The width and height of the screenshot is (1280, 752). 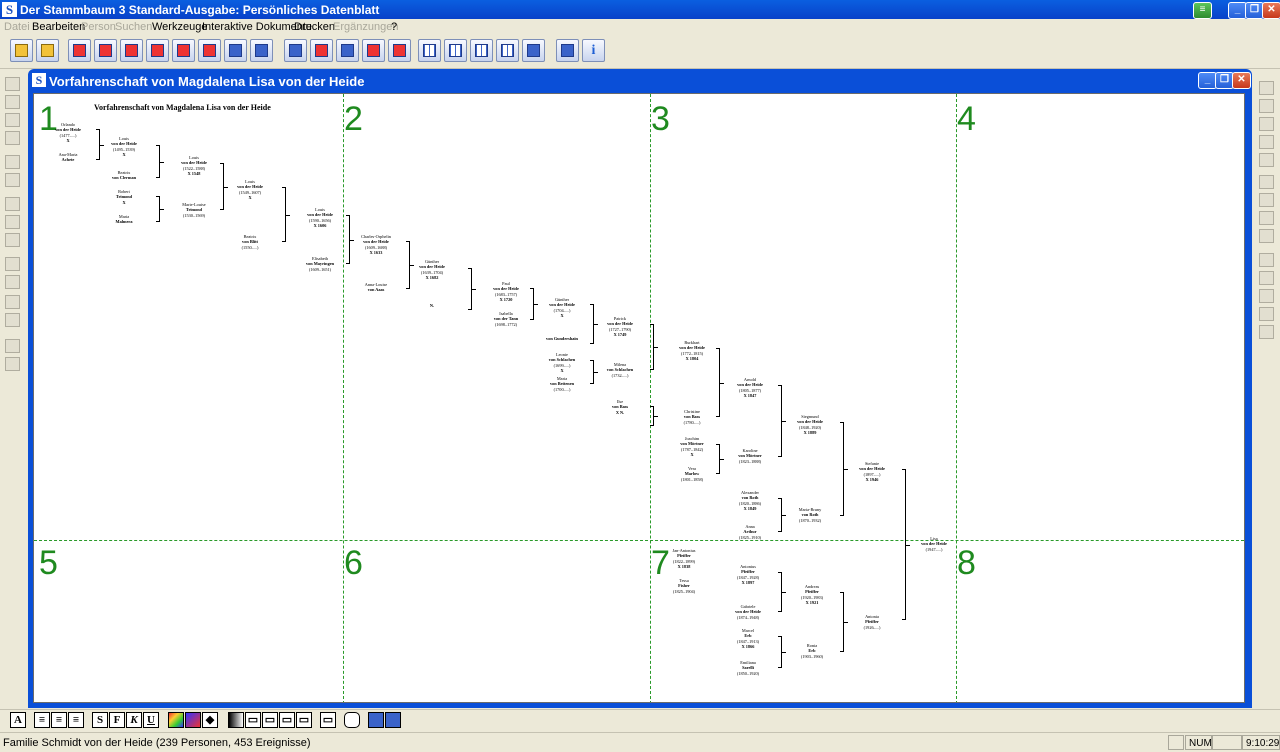 What do you see at coordinates (810, 515) in the screenshot?
I see `person-node: Maria-Bruny von Roth (1870–1932)` at bounding box center [810, 515].